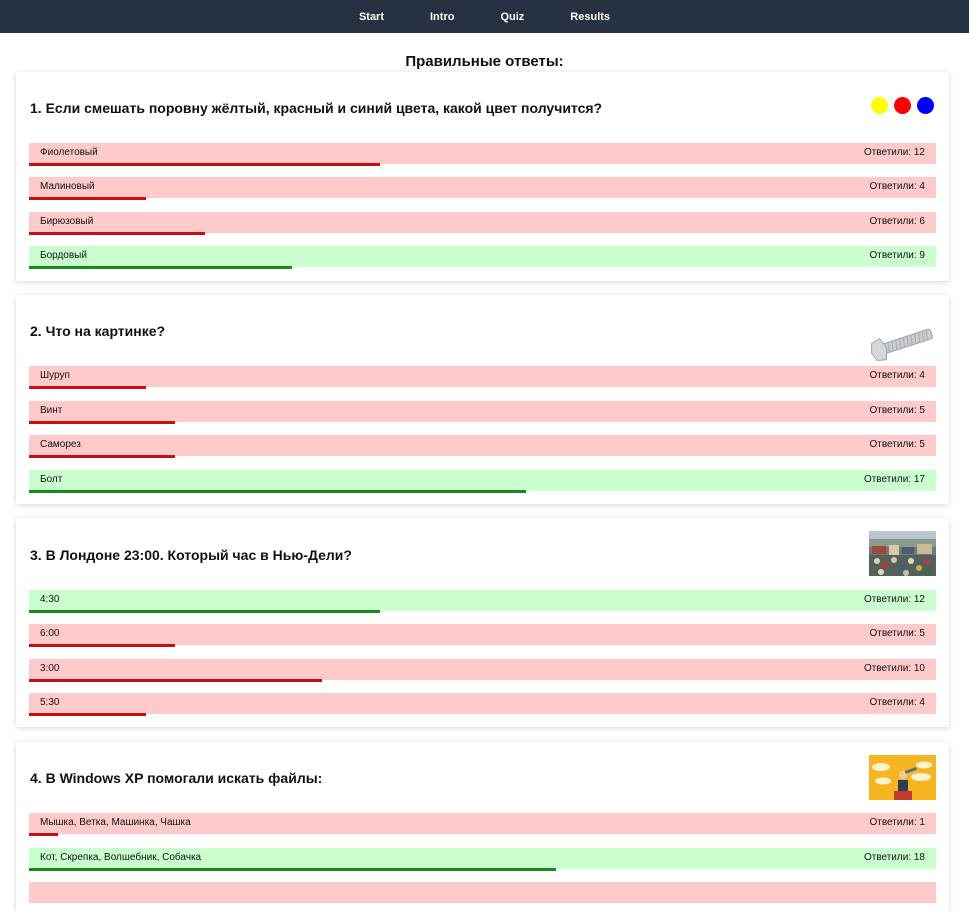  Describe the element at coordinates (67, 186) in the screenshot. I see `answer-label: Малиновый` at that location.